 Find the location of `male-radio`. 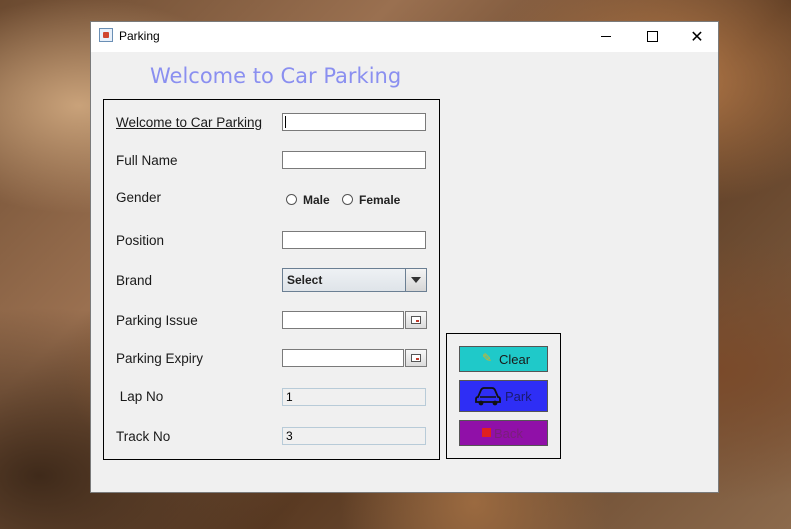

male-radio is located at coordinates (291, 199).